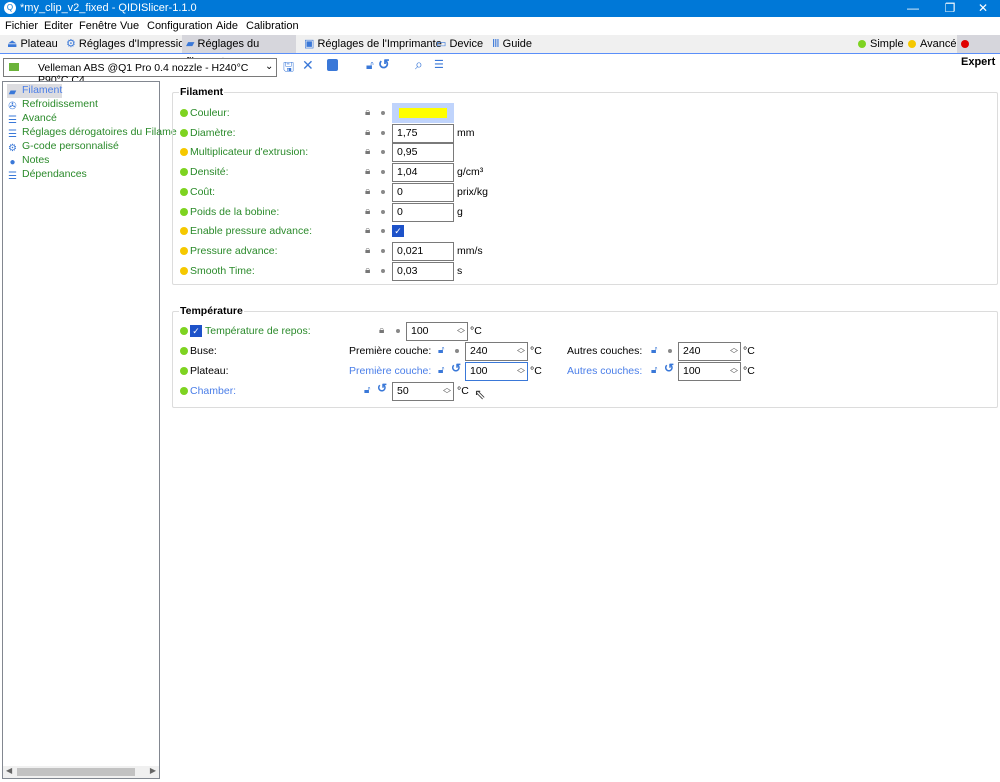  Describe the element at coordinates (862, 44) in the screenshot. I see `simple-dot-icon` at that location.